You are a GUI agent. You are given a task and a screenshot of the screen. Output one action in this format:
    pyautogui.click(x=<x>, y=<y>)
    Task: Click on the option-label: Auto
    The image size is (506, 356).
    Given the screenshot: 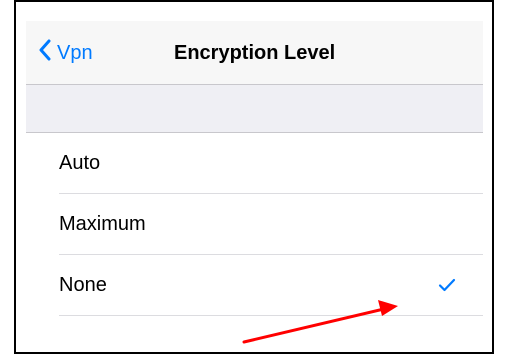 What is the action you would take?
    pyautogui.click(x=80, y=163)
    